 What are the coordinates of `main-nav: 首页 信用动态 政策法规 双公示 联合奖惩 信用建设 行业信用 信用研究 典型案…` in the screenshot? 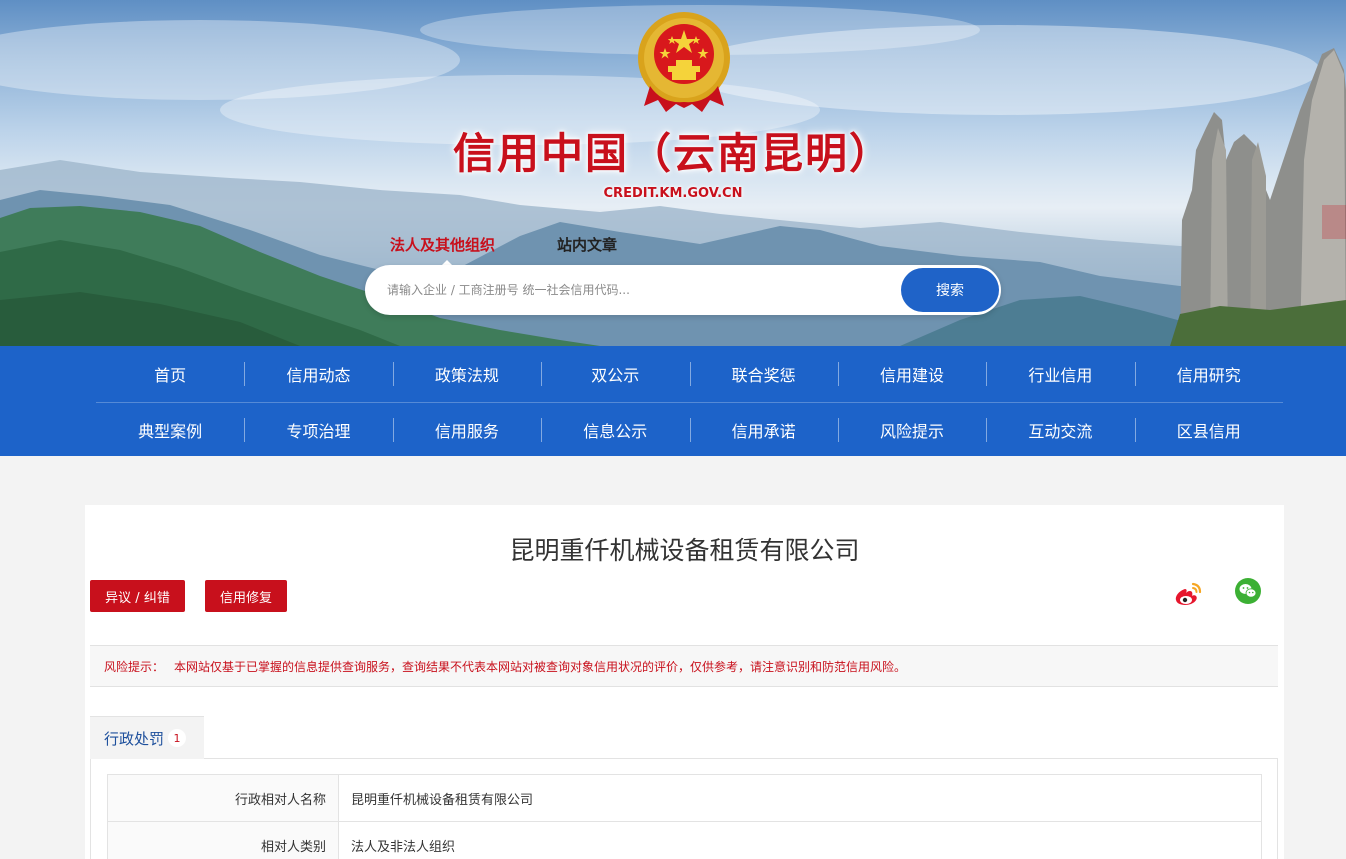 It's located at (673, 401).